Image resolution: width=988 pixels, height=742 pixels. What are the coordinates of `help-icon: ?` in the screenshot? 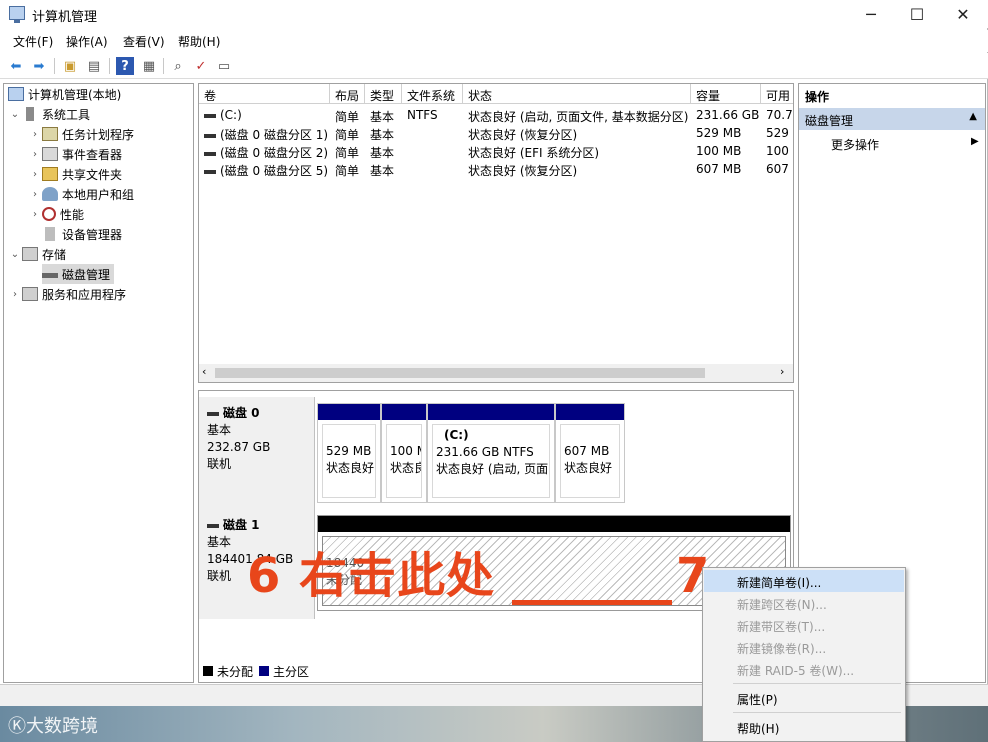 It's located at (125, 66).